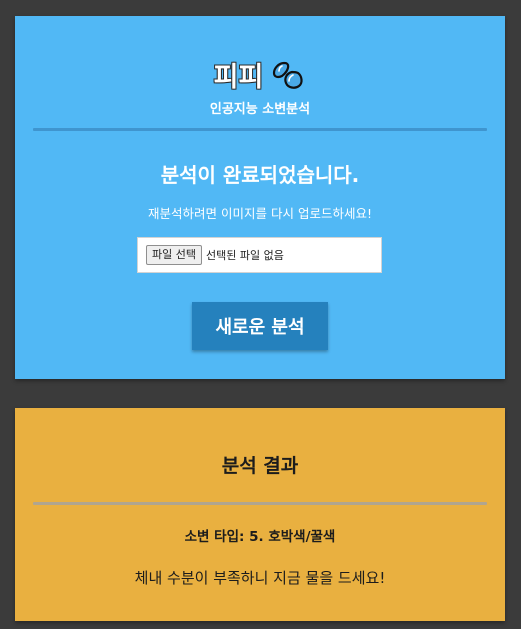  I want to click on status-message: 재분석하려면 이미지를 다시 업로드하세요!, so click(260, 213).